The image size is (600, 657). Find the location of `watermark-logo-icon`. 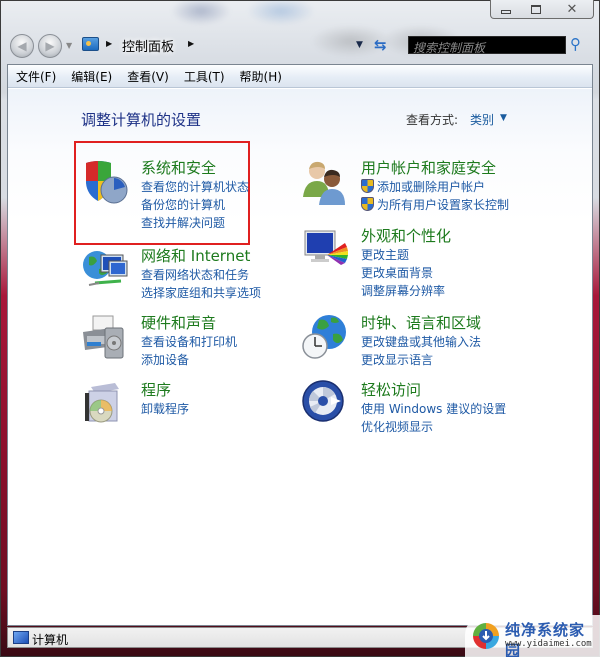

watermark-logo-icon is located at coordinates (486, 636).